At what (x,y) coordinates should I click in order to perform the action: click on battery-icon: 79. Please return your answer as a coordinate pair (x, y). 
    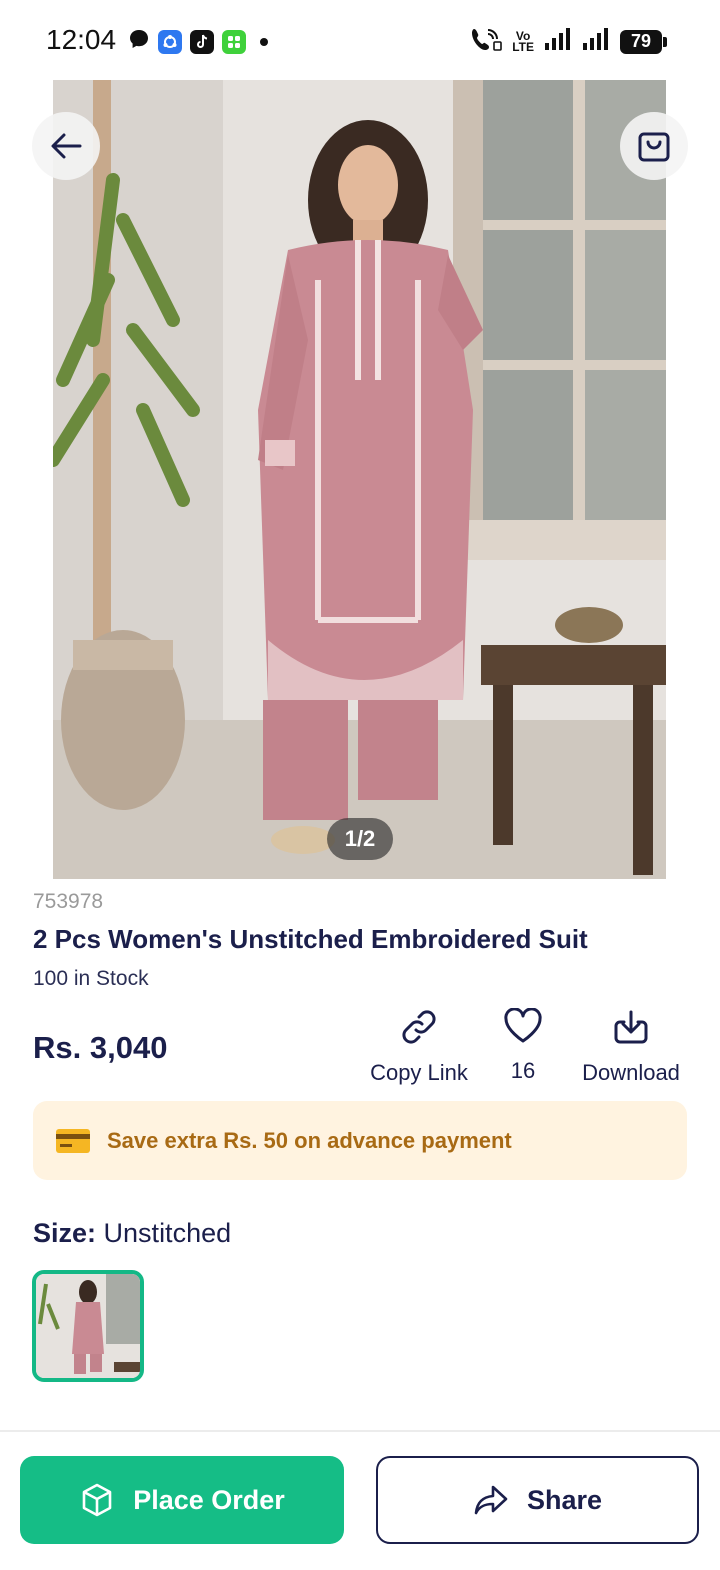
    Looking at the image, I should click on (643, 41).